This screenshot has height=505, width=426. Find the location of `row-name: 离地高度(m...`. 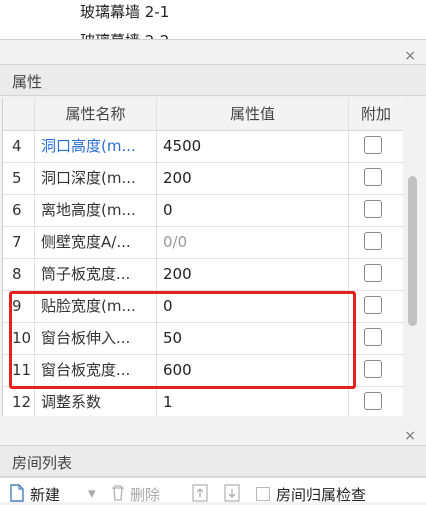

row-name: 离地高度(m... is located at coordinates (96, 210).